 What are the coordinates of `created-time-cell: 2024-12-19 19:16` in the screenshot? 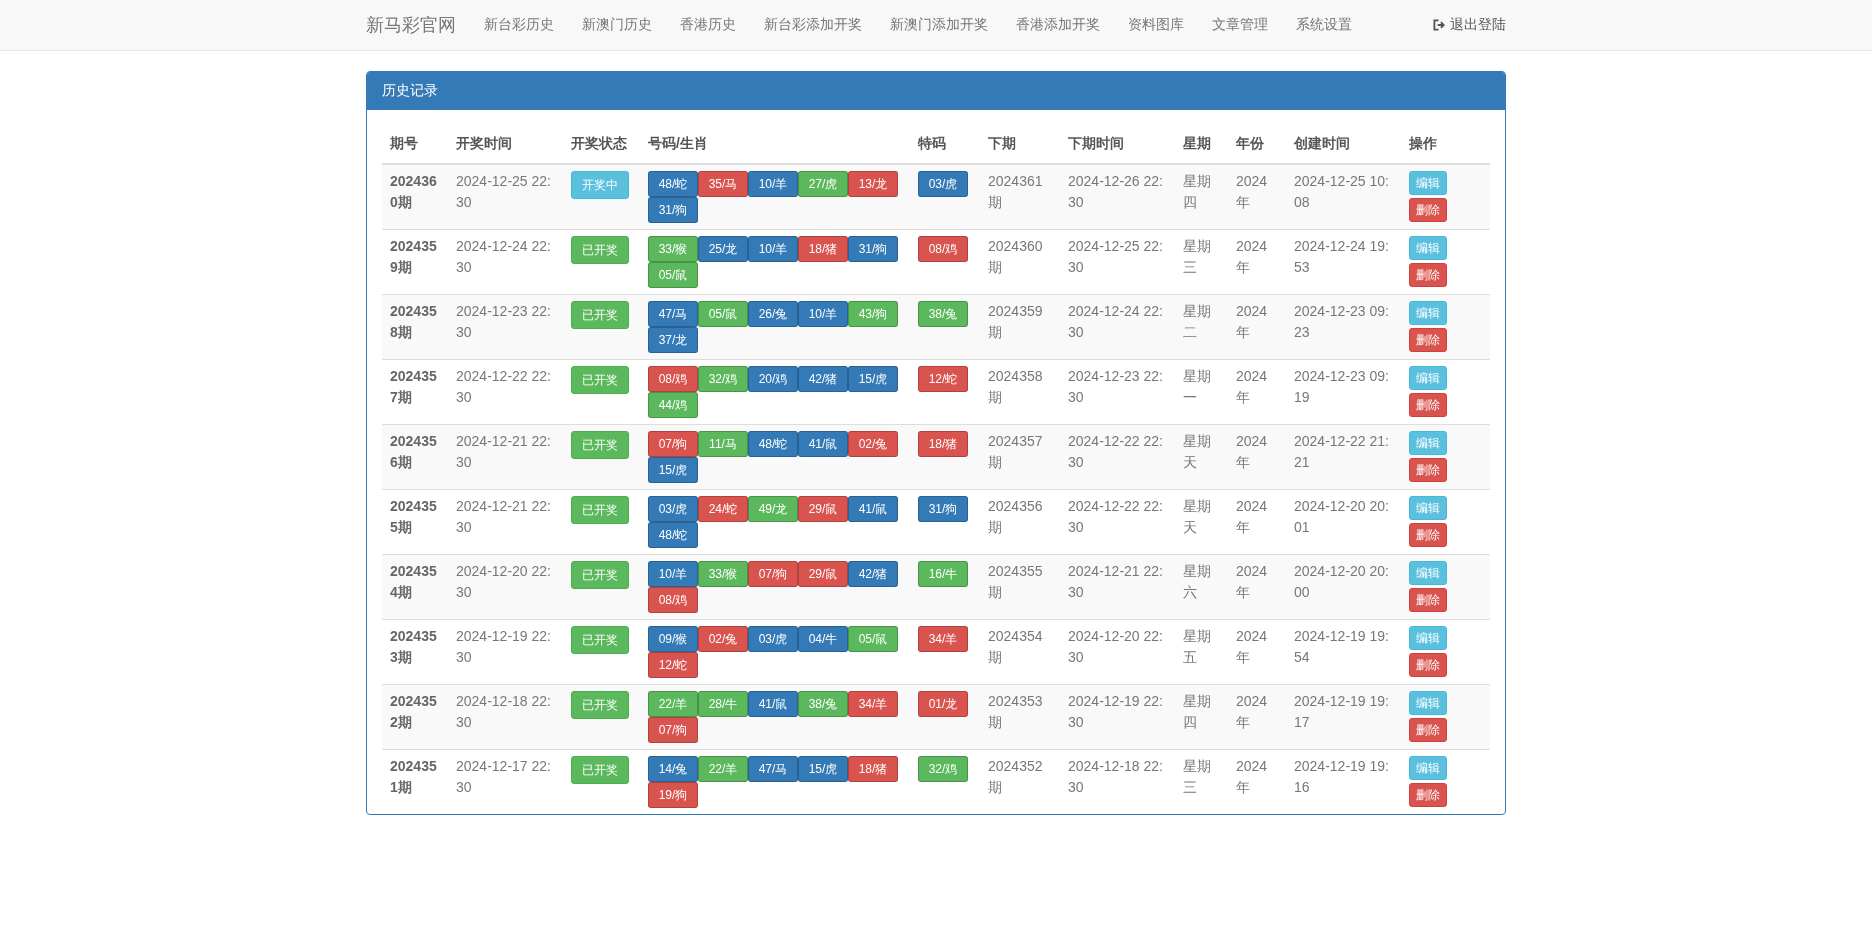 It's located at (1343, 781).